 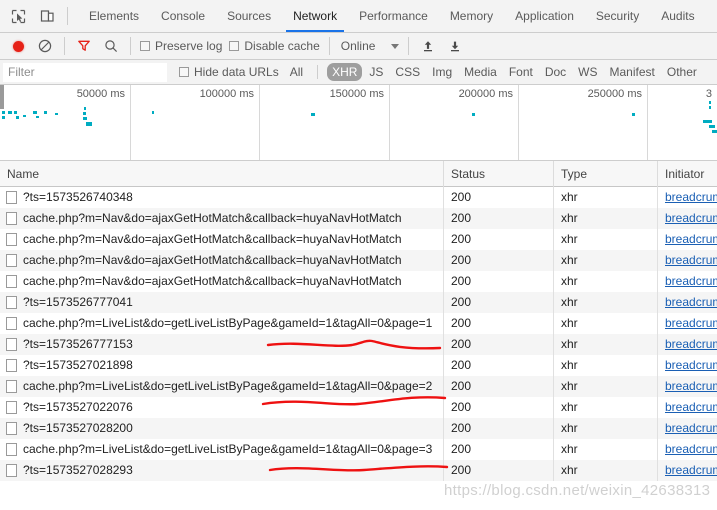 What do you see at coordinates (249, 16) in the screenshot?
I see `tab-sources: Sources` at bounding box center [249, 16].